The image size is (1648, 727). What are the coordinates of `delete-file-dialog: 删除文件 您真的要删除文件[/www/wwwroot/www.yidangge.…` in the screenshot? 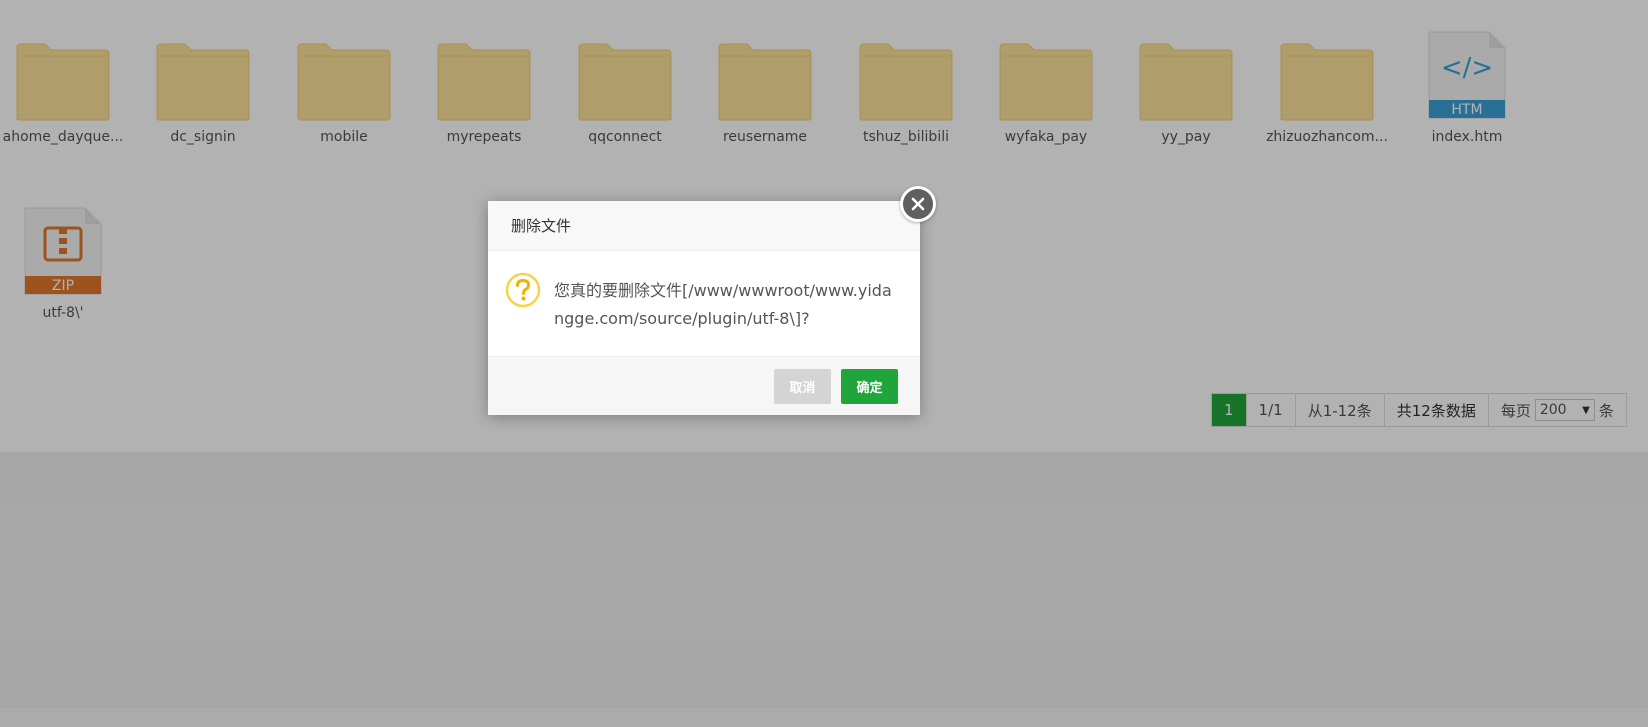 It's located at (704, 308).